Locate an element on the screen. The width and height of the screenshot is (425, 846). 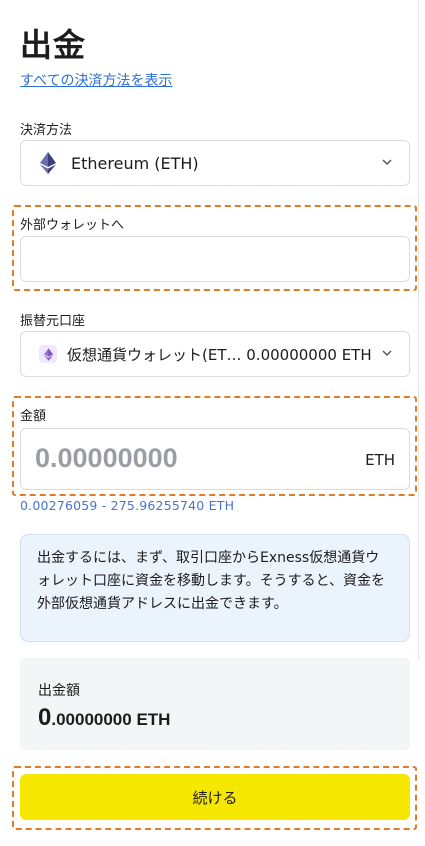
all-methods-link: すべての決済方法を表示 is located at coordinates (96, 80).